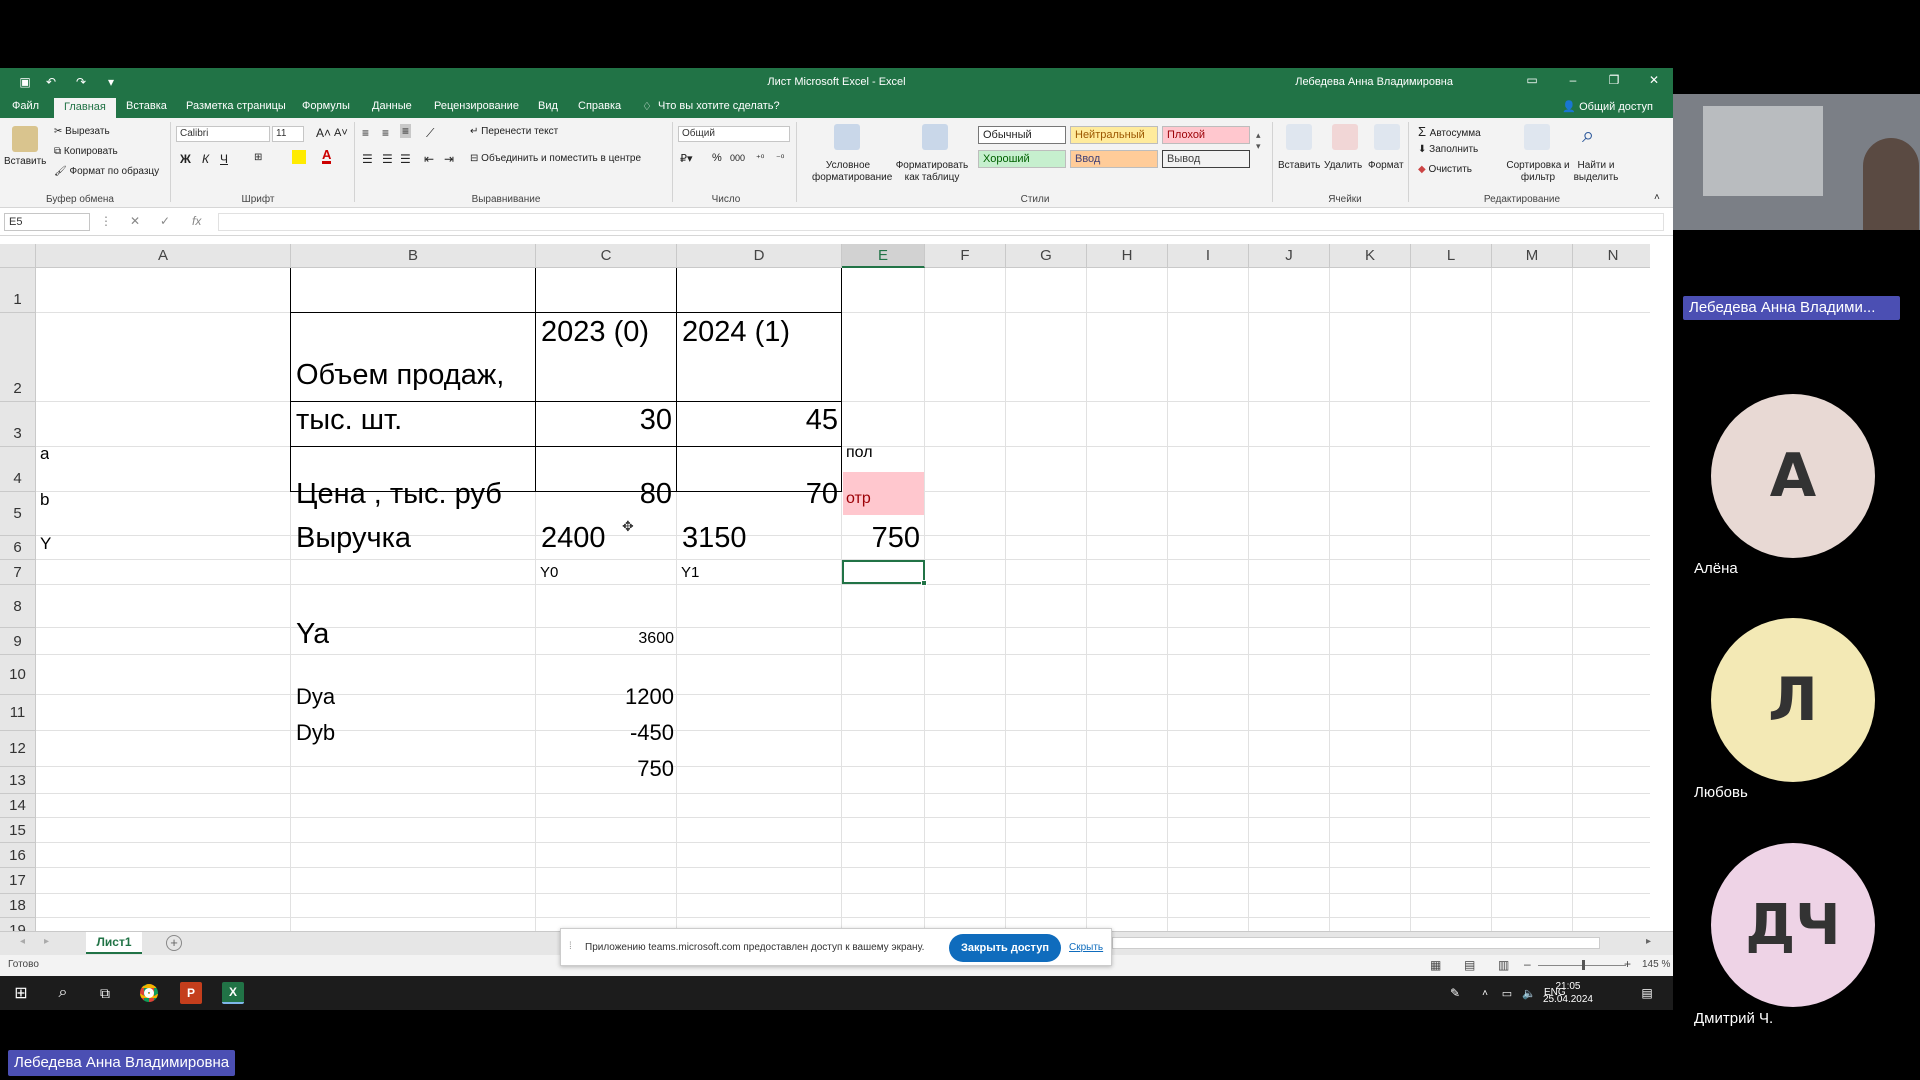 This screenshot has height=1080, width=1920. What do you see at coordinates (1596, 172) in the screenshot?
I see `find-select-button: Найти и выделить` at bounding box center [1596, 172].